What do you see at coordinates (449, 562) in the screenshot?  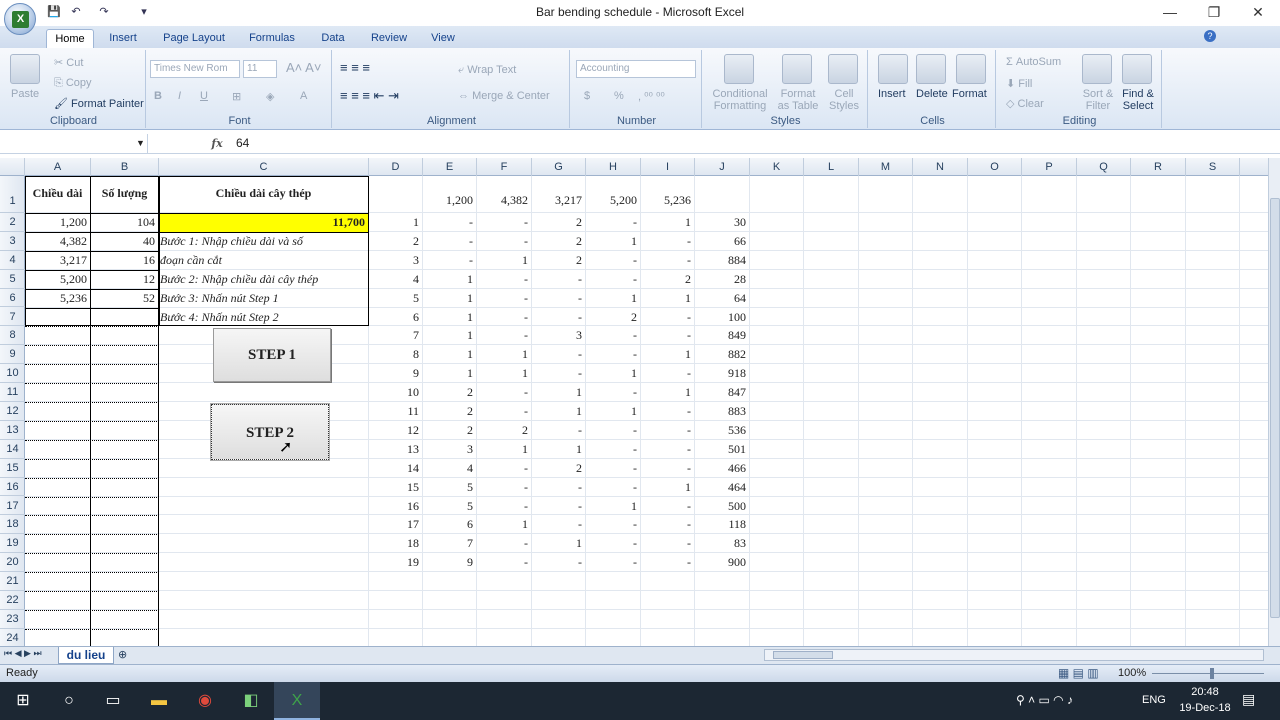 I see `pattern-count: 9` at bounding box center [449, 562].